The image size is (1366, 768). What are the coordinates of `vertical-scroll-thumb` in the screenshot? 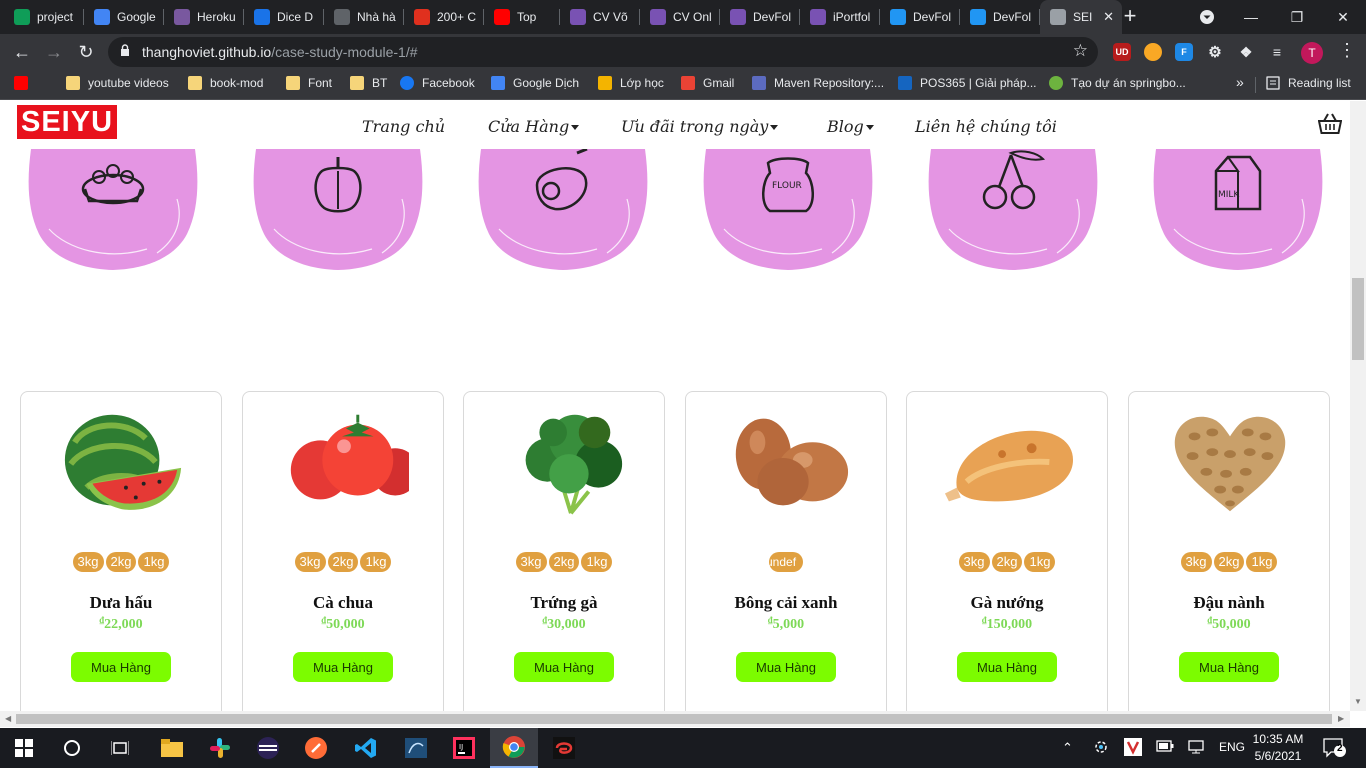 It's located at (1358, 319).